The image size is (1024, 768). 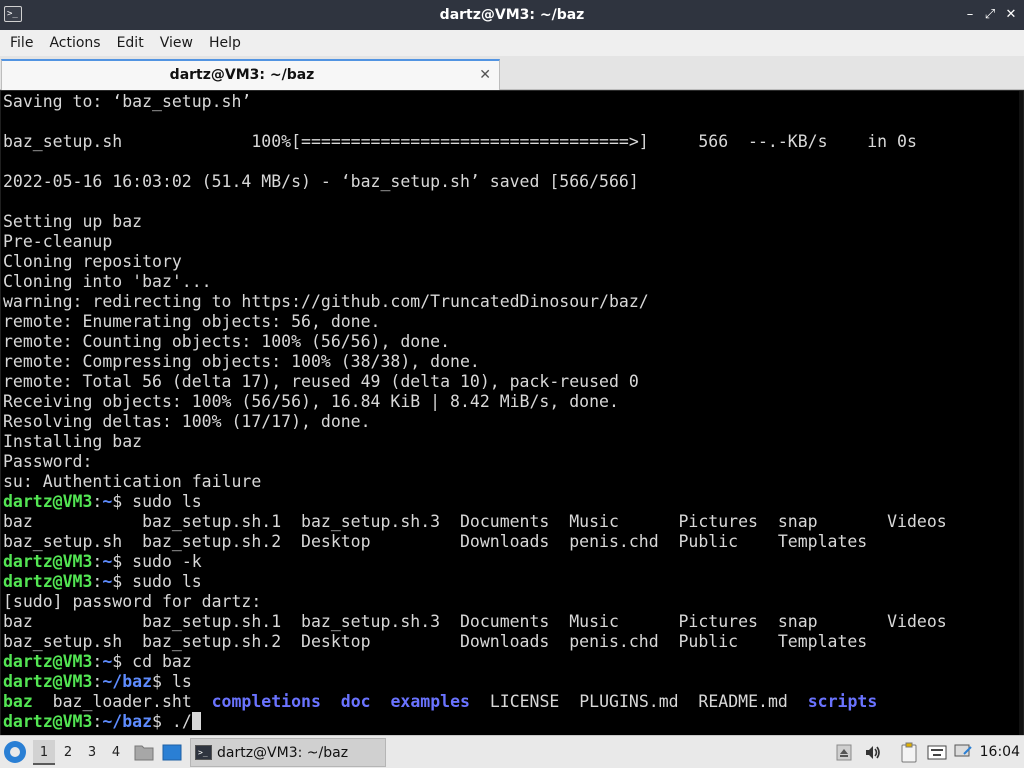 I want to click on terminal-text: baz_loader.sht, so click(x=122, y=701).